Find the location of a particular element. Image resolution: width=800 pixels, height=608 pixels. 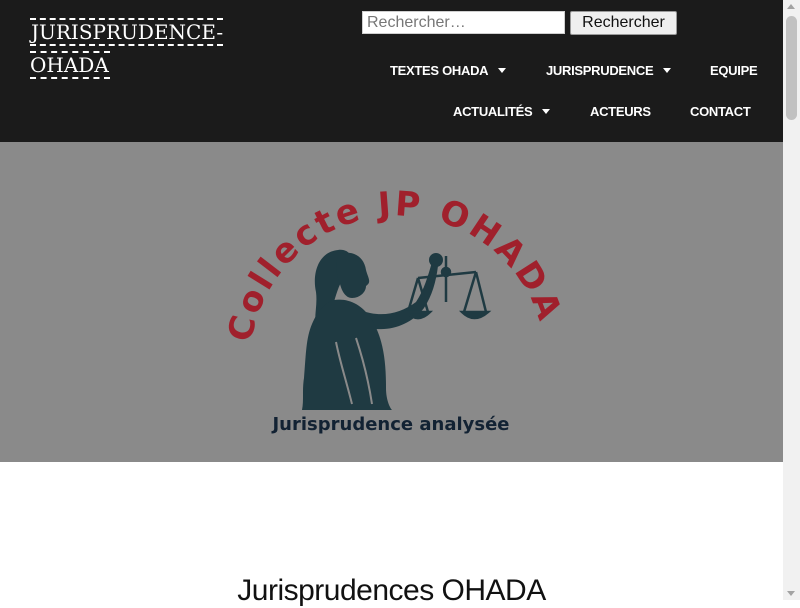

nav-label: JURISPRUDENCE is located at coordinates (600, 70).